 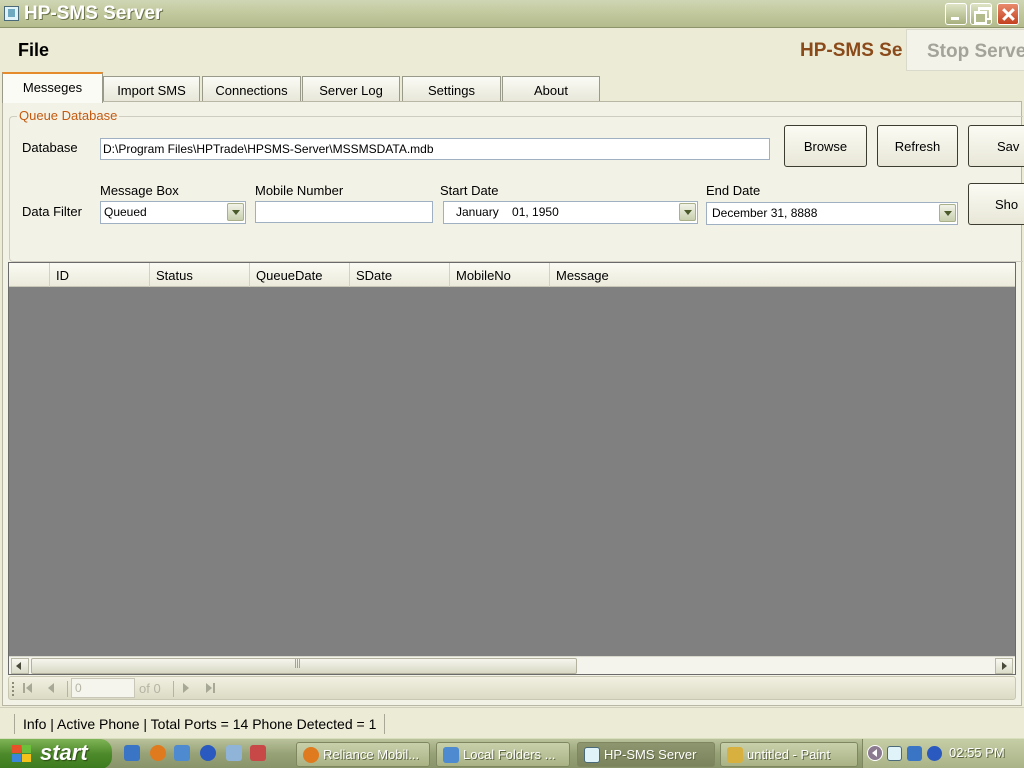 What do you see at coordinates (304, 666) in the screenshot?
I see `scrollbar-thumb` at bounding box center [304, 666].